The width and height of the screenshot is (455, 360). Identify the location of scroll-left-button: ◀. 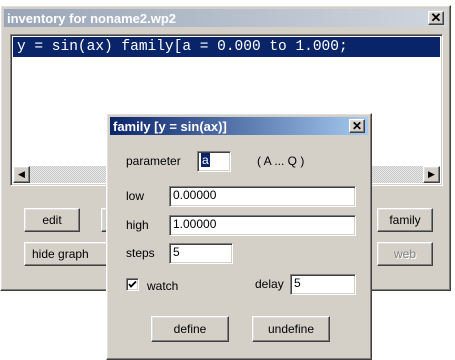
(21, 174).